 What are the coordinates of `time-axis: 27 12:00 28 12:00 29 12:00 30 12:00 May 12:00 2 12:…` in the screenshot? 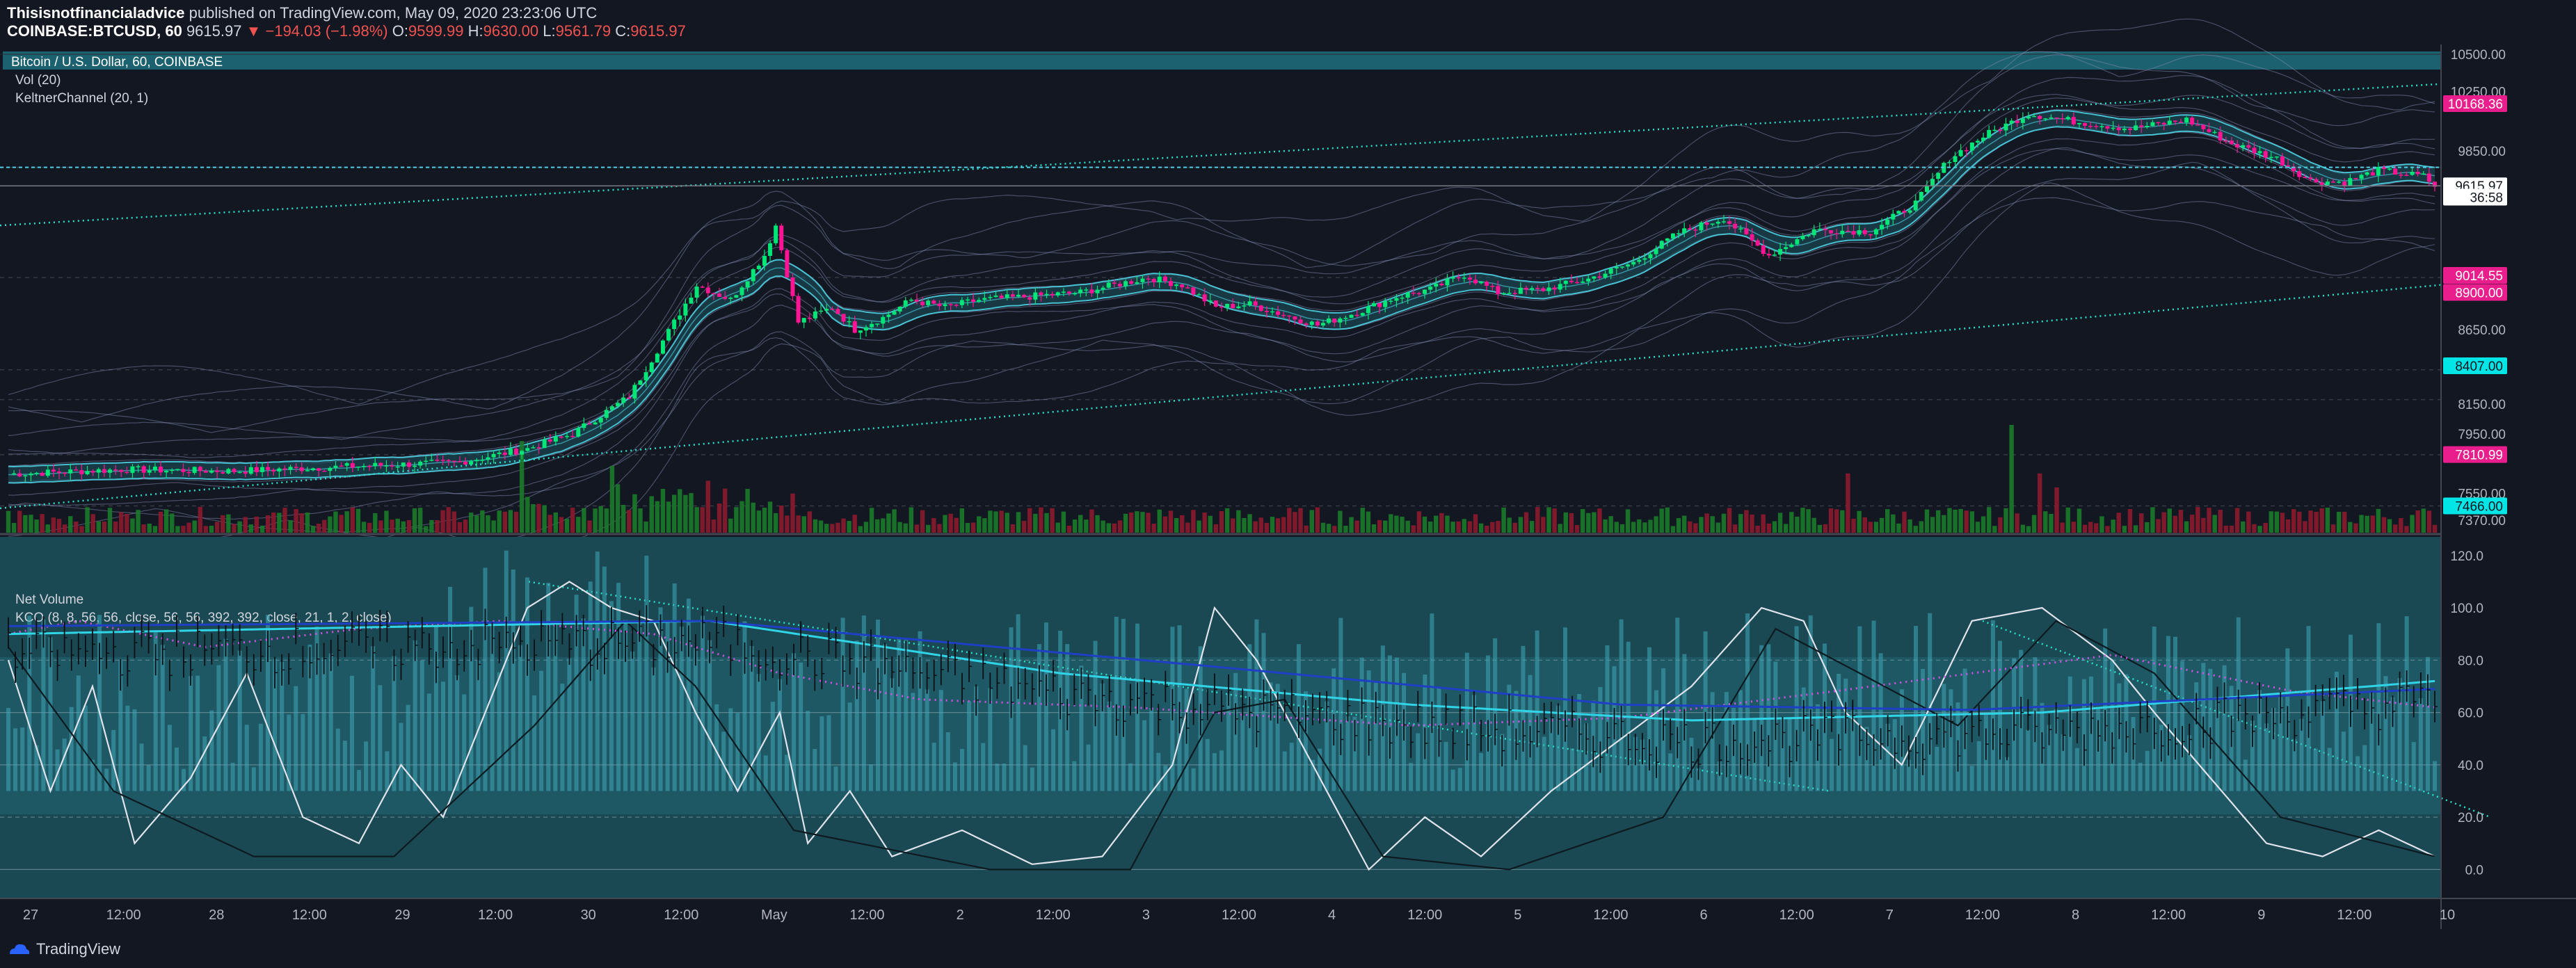 It's located at (1239, 915).